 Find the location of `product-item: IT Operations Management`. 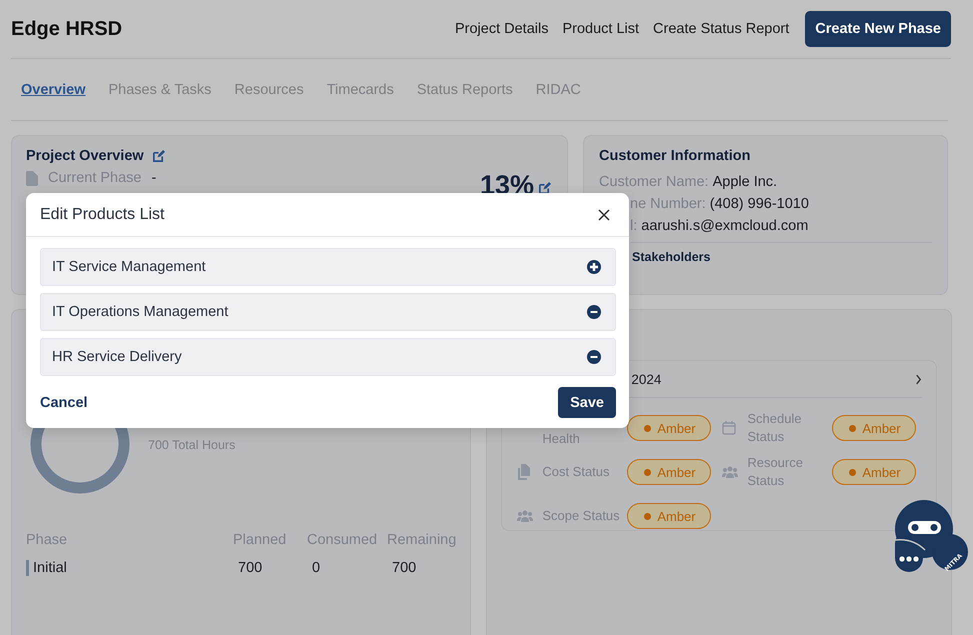

product-item: IT Operations Management is located at coordinates (328, 312).